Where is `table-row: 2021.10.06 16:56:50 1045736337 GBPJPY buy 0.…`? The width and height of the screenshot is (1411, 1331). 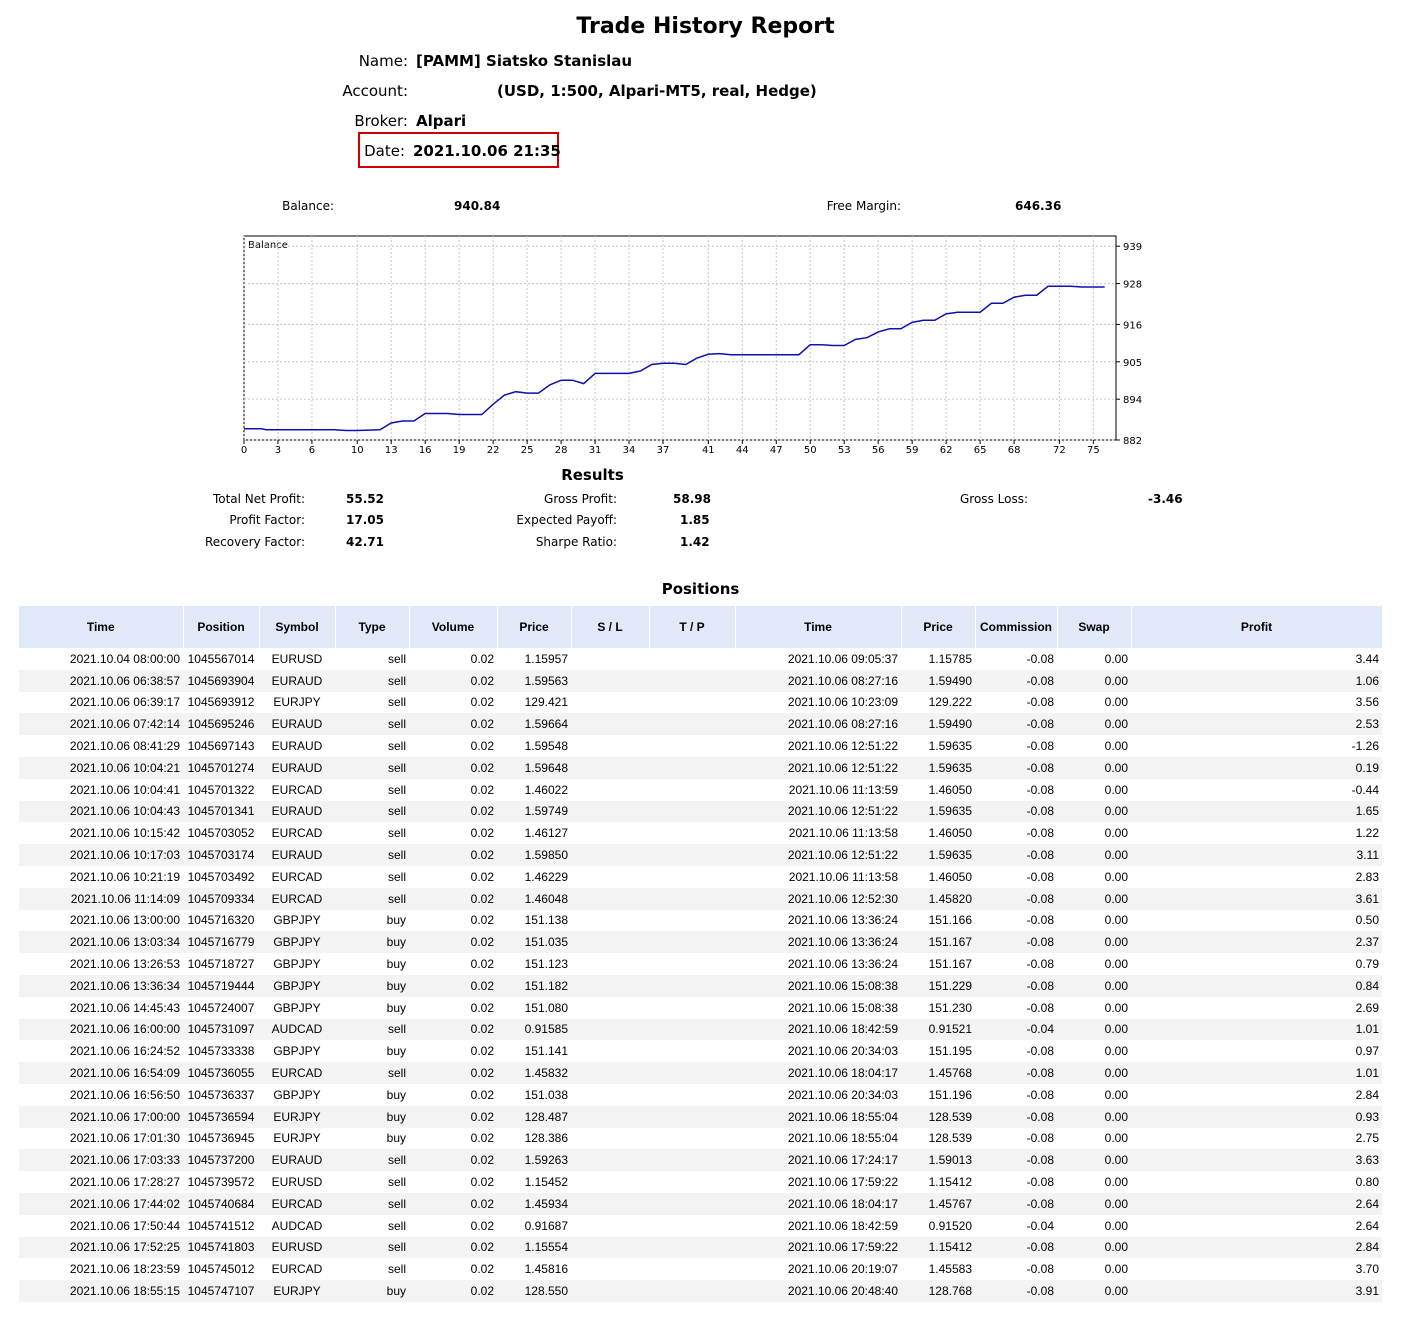 table-row: 2021.10.06 16:56:50 1045736337 GBPJPY buy 0.… is located at coordinates (700, 1095).